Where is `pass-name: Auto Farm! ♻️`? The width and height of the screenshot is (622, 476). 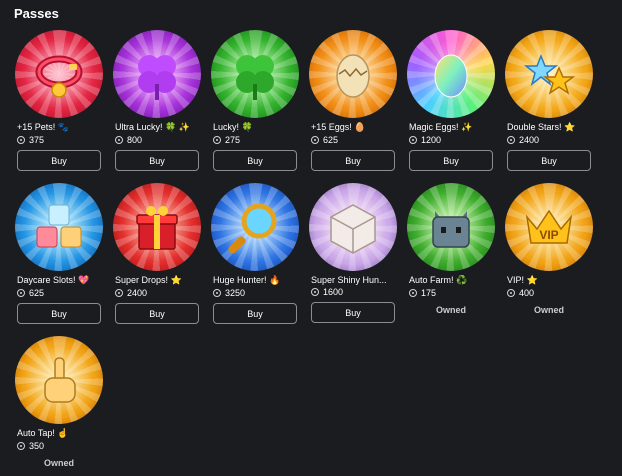 pass-name: Auto Farm! ♻️ is located at coordinates (438, 280).